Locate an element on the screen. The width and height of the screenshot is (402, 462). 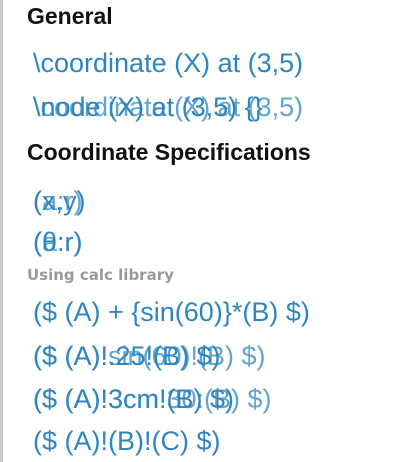
snippet-ghost-label: \coordinate (X) at (3,5) is located at coordinates (168, 107).